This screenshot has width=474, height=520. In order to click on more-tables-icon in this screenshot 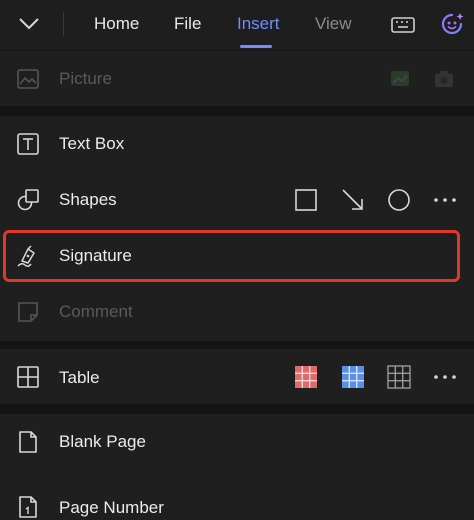, I will do `click(445, 377)`.